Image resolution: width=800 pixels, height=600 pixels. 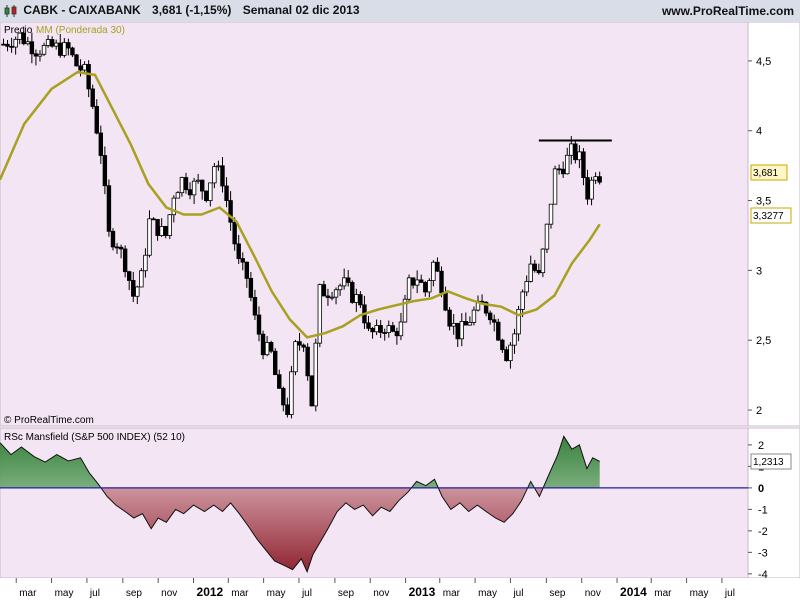 I want to click on rsc-tick-label: -1, so click(x=763, y=510).